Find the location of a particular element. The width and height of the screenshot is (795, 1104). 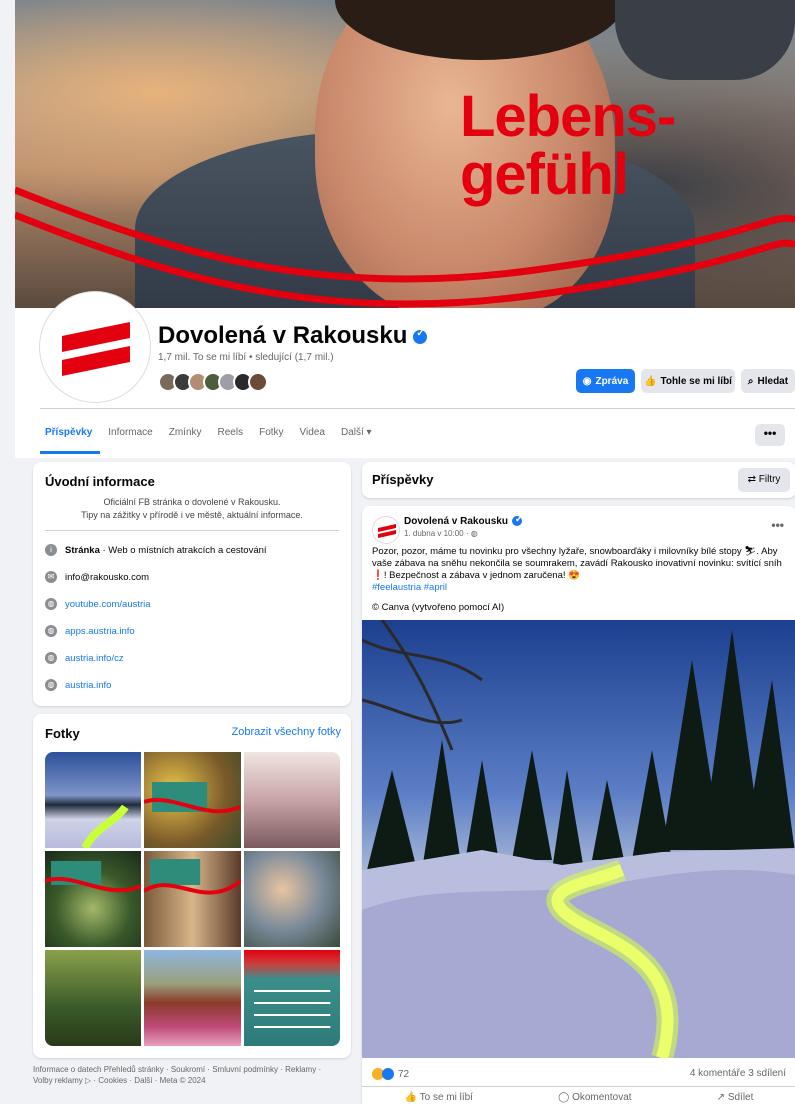

intro-row-bold: Stránka is located at coordinates (82, 550).